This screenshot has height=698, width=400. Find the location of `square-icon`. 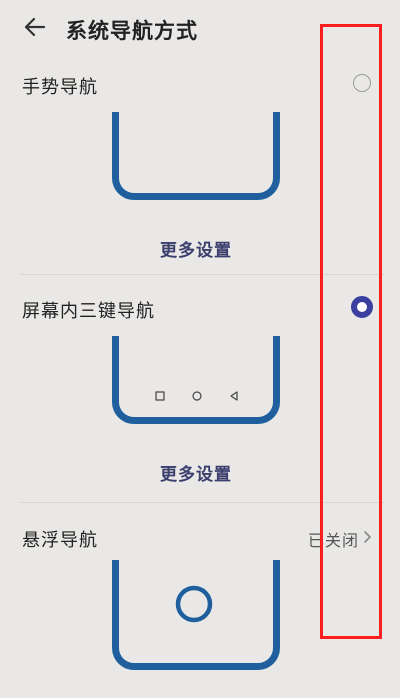

square-icon is located at coordinates (160, 396).